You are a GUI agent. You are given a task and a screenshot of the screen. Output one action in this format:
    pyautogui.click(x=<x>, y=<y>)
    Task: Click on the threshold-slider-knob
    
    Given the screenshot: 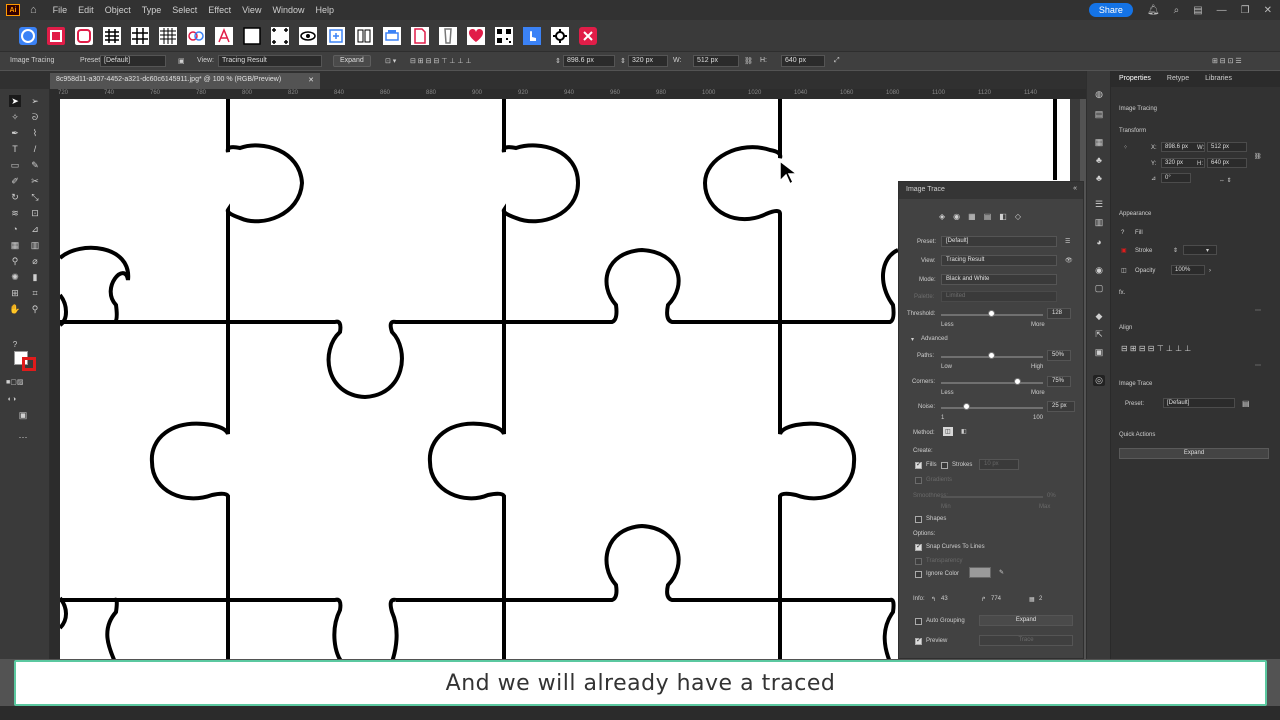 What is the action you would take?
    pyautogui.click(x=991, y=313)
    